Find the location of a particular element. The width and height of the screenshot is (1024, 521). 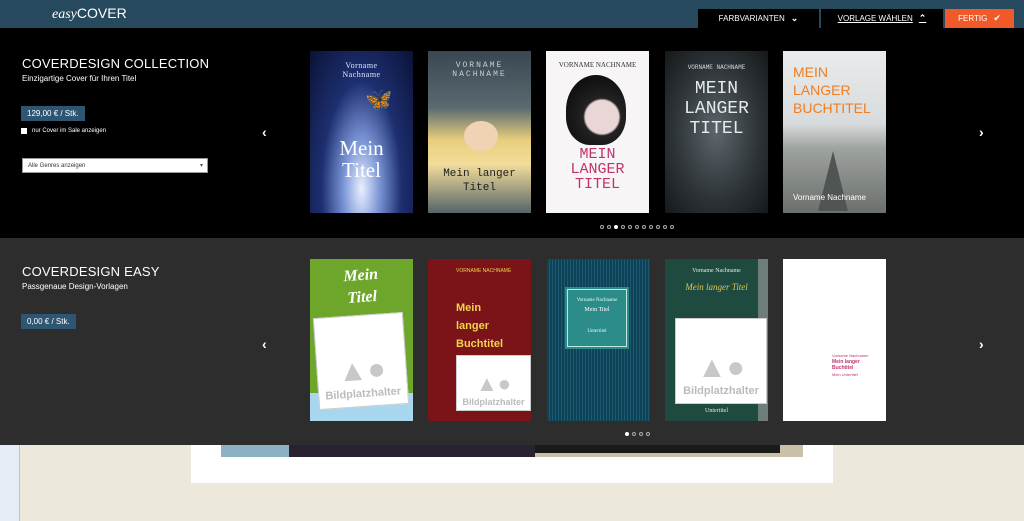

farbvarianten-label: FARBVARIANTEN is located at coordinates (751, 18).